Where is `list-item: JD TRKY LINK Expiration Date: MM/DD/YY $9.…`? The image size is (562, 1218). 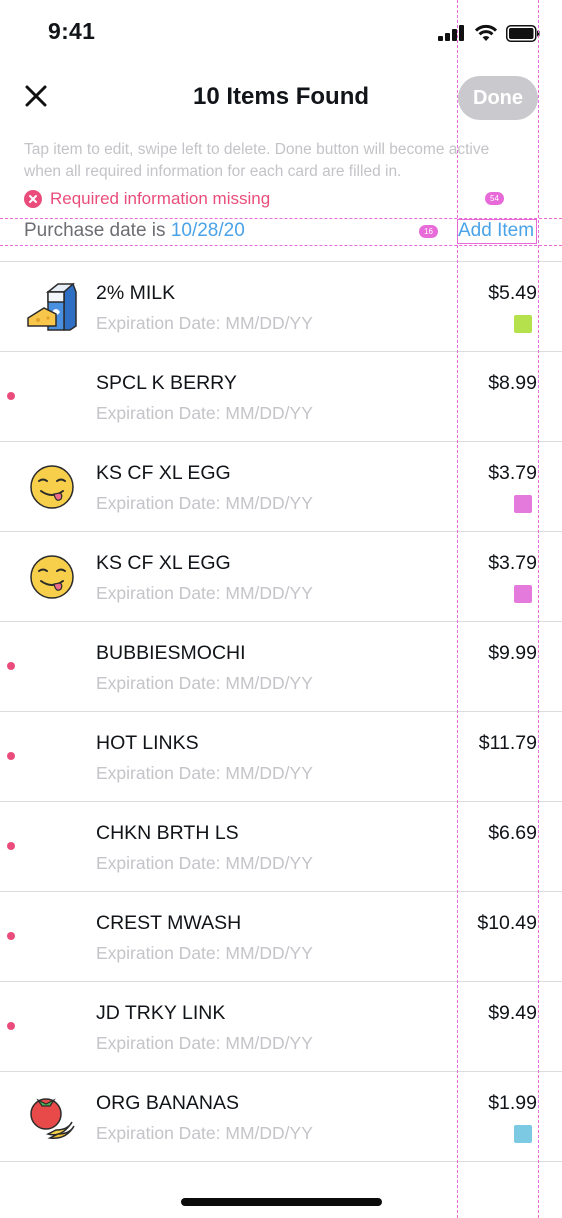 list-item: JD TRKY LINK Expiration Date: MM/DD/YY $9.… is located at coordinates (281, 1027).